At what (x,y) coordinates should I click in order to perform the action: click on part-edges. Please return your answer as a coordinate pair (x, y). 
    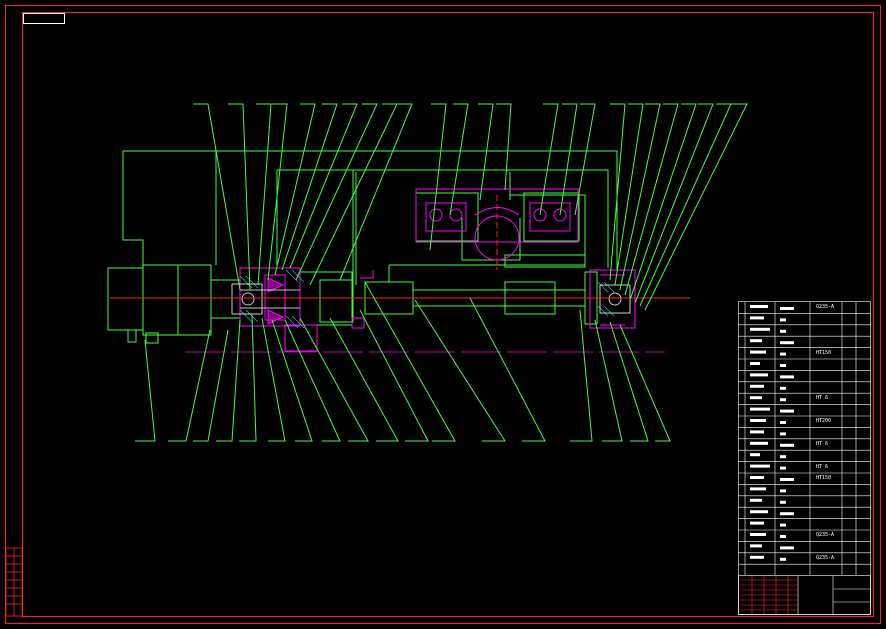
    Looking at the image, I should click on (431, 299).